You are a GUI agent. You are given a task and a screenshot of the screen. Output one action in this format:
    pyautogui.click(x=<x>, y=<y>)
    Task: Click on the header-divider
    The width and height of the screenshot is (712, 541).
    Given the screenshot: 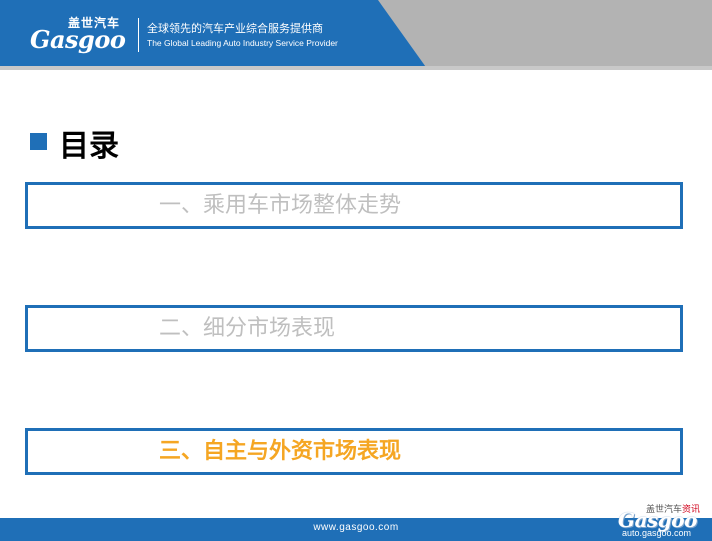 What is the action you would take?
    pyautogui.click(x=356, y=68)
    